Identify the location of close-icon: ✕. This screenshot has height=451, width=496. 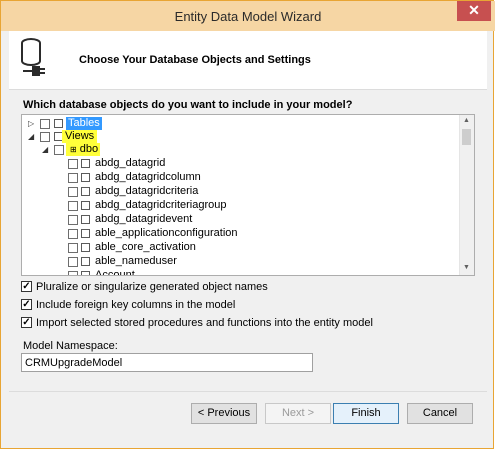
(474, 10).